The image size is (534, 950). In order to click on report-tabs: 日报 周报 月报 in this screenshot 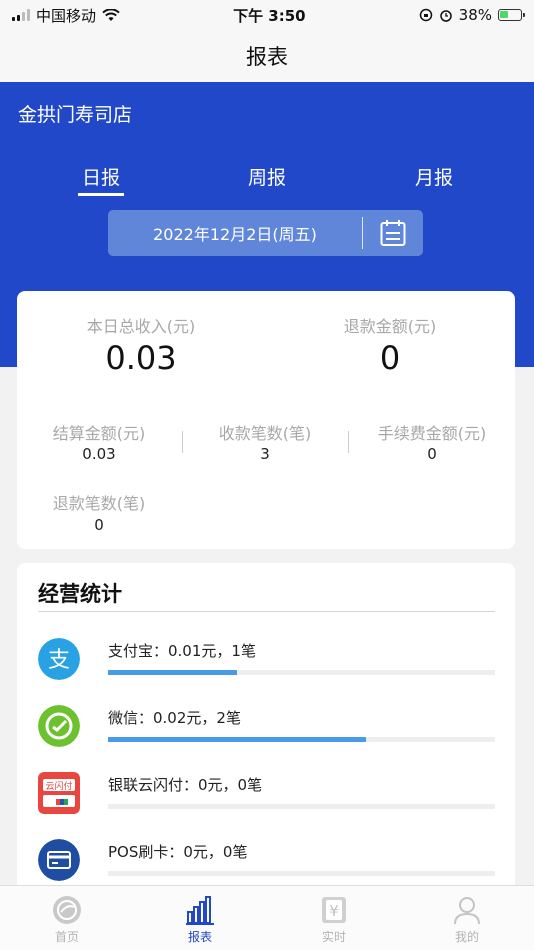, I will do `click(267, 181)`.